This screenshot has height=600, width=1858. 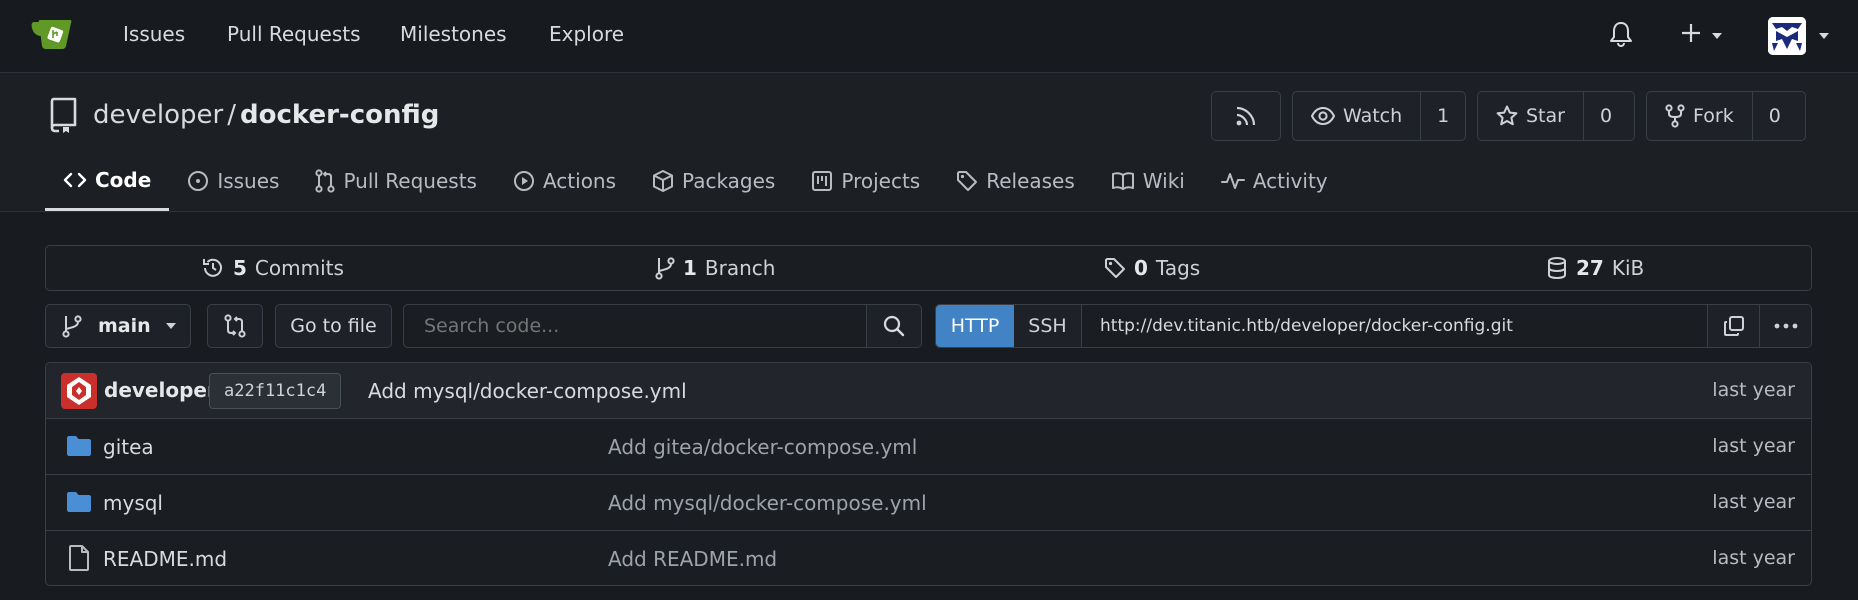 What do you see at coordinates (1152, 268) in the screenshot?
I see `tags-stat: 0 Tags` at bounding box center [1152, 268].